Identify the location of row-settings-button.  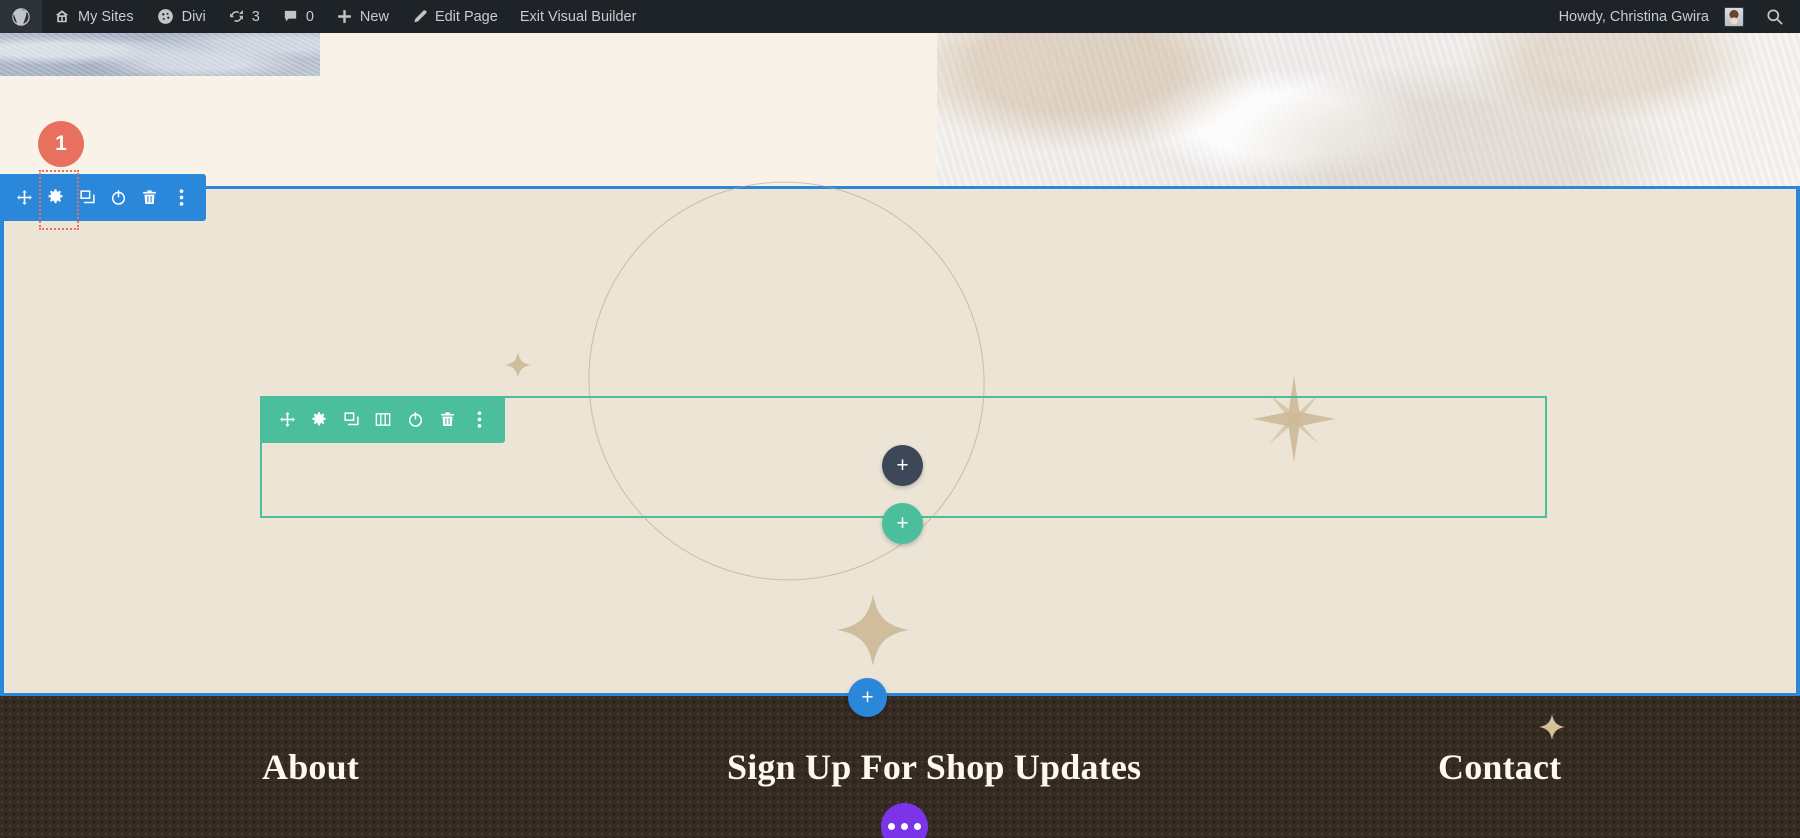
(319, 420).